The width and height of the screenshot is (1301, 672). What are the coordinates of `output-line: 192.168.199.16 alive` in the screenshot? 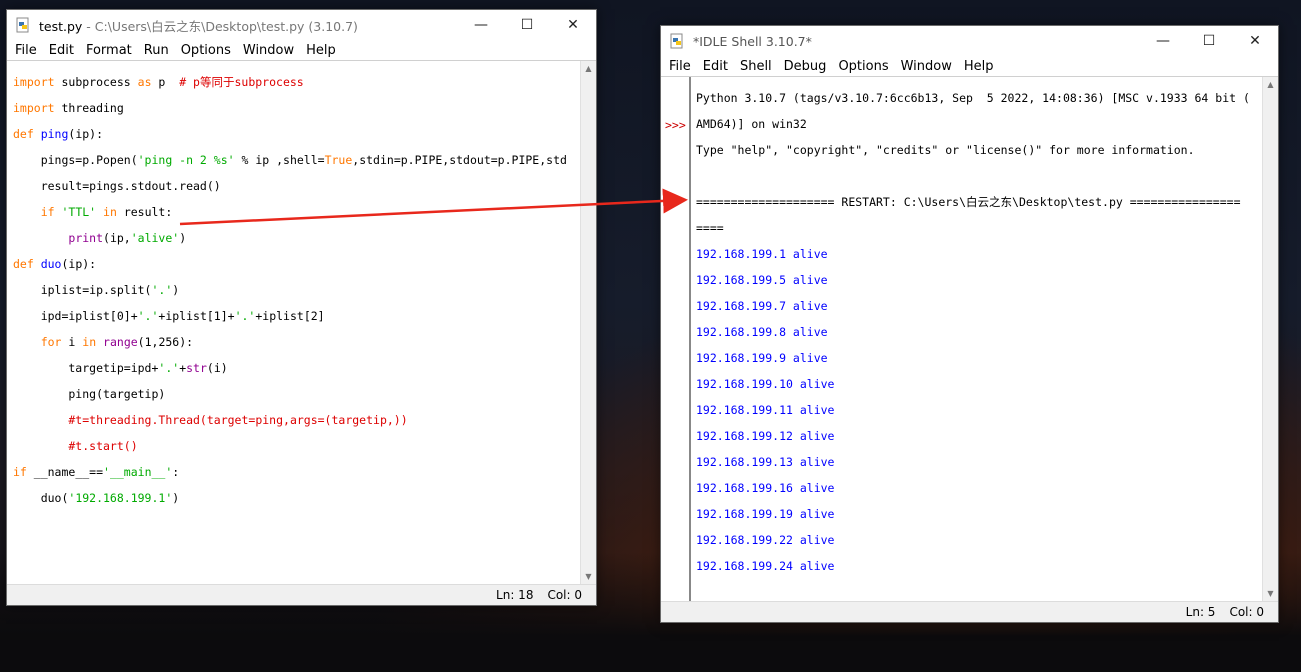 It's located at (765, 488).